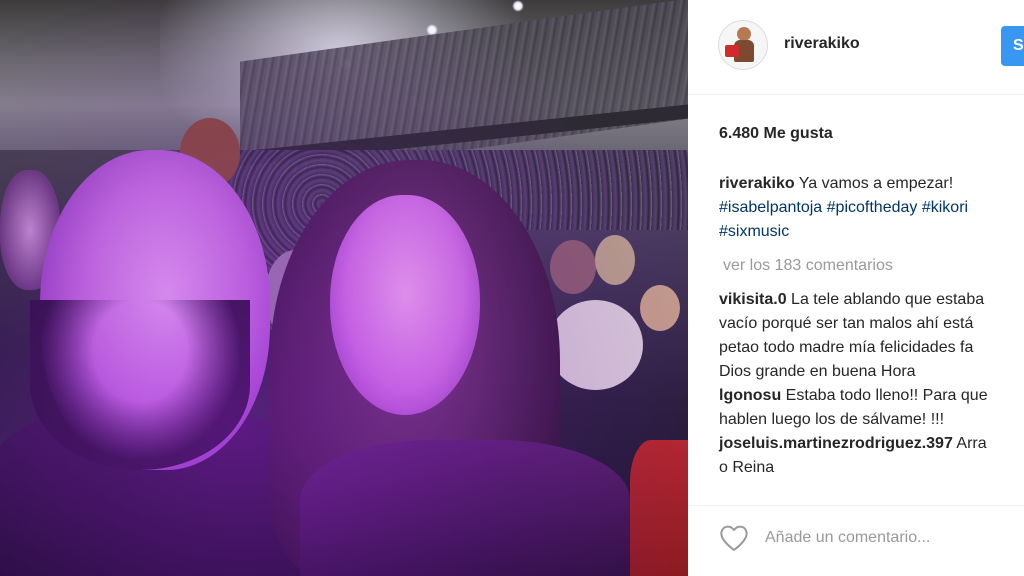  I want to click on comment-text: vacío porqué ser tan malos ahí está, so click(846, 323).